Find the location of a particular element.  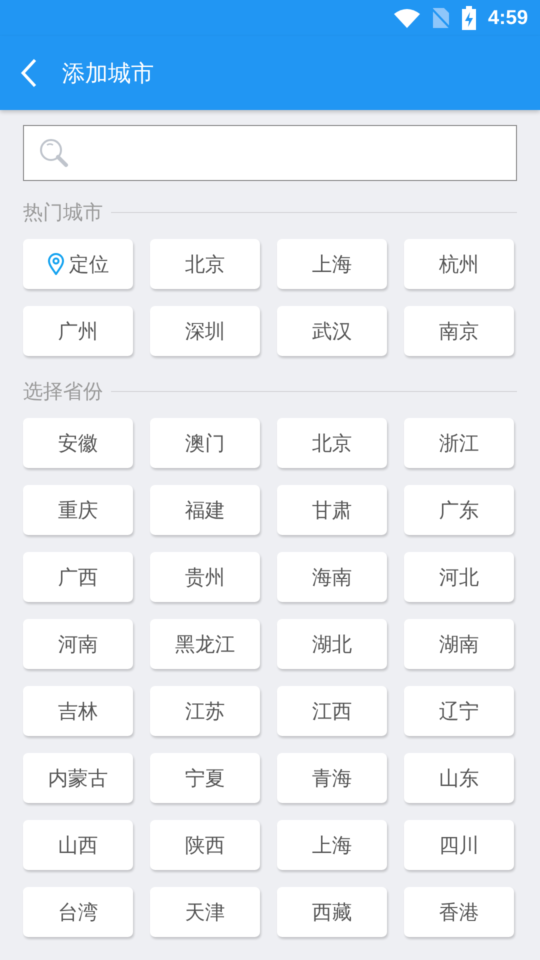

province-button: 福建 is located at coordinates (205, 510).